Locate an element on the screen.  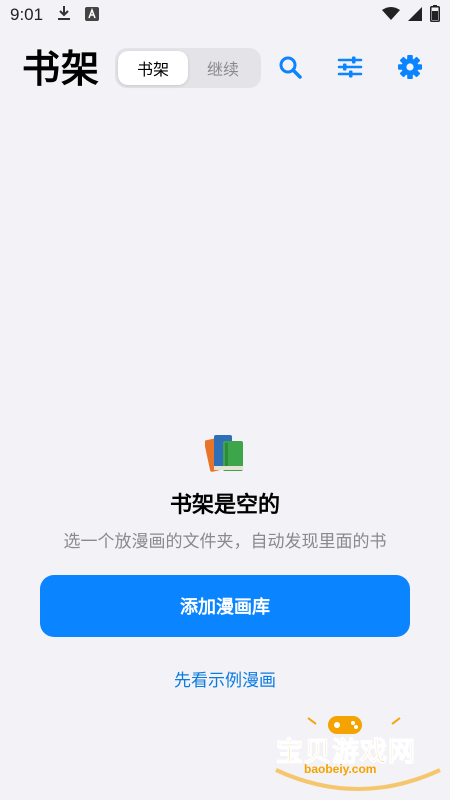
filter-icon is located at coordinates (350, 69).